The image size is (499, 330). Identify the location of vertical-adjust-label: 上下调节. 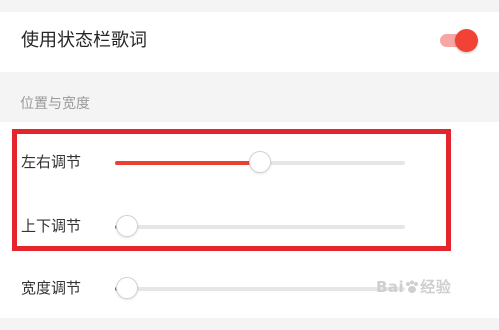
(51, 226).